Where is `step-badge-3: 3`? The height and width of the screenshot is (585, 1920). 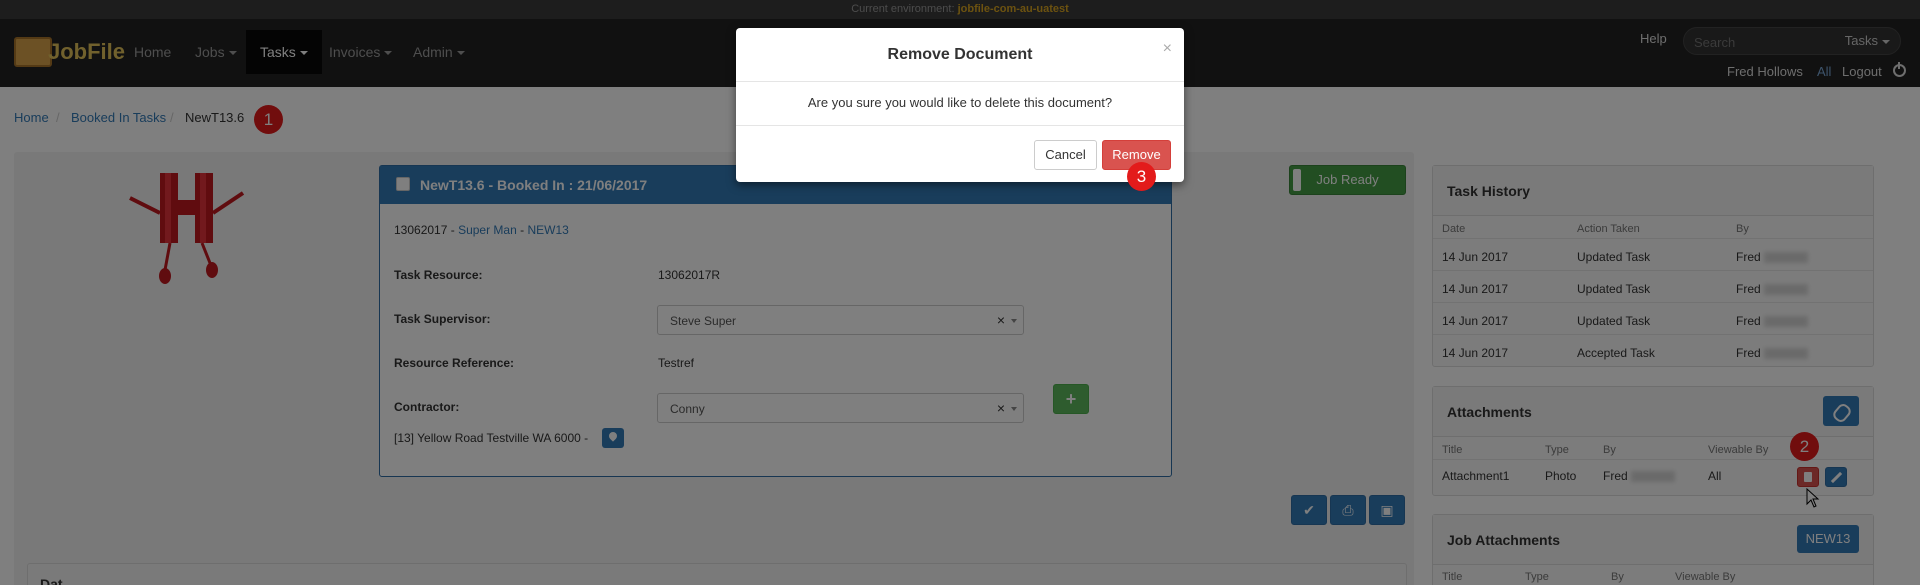 step-badge-3: 3 is located at coordinates (1141, 176).